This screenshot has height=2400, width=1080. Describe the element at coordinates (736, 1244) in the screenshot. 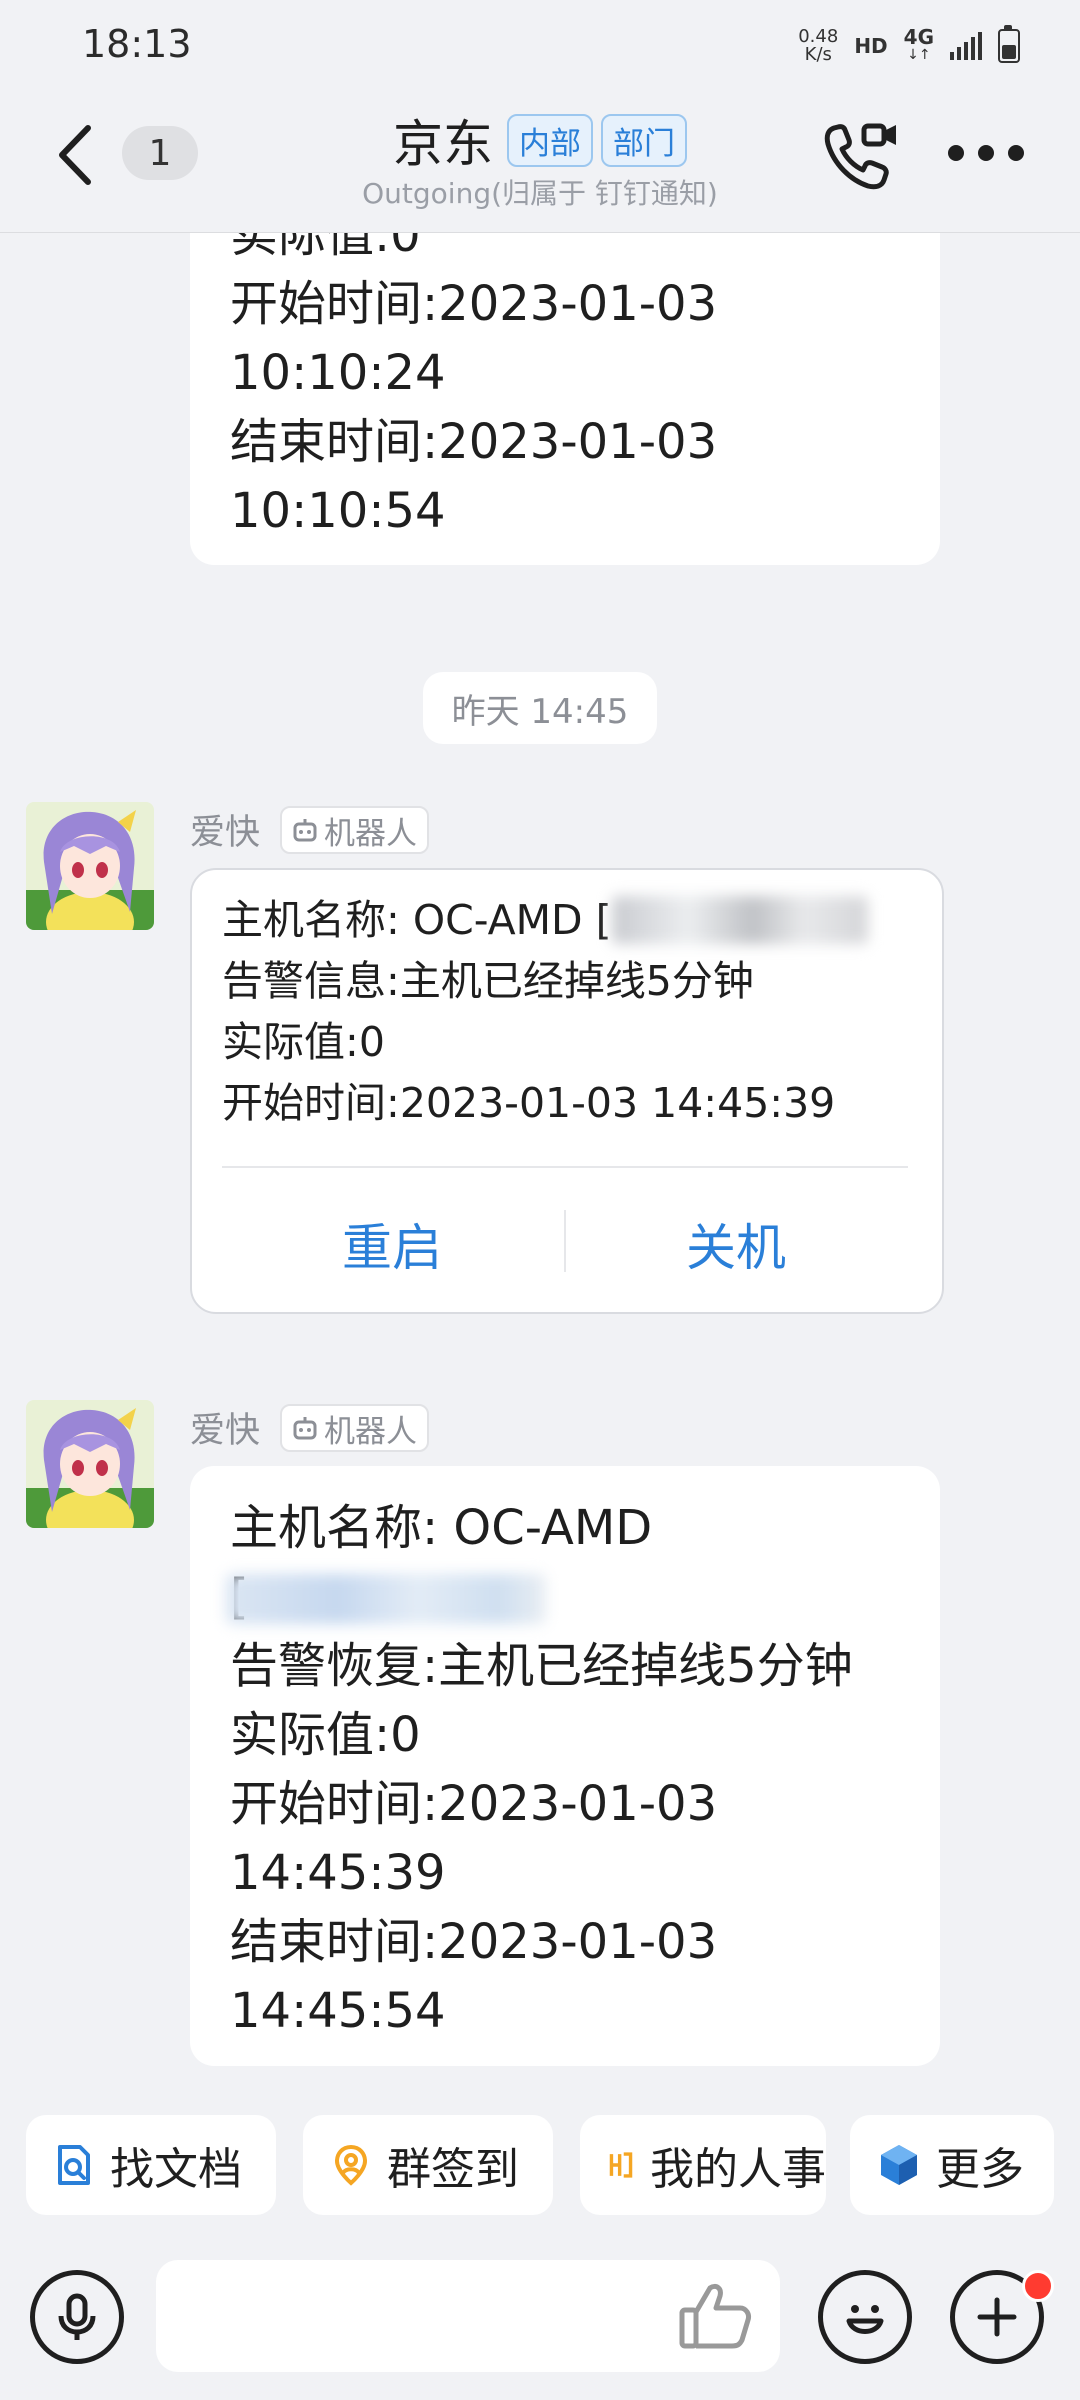

I see `shutdown-button: 关机` at that location.